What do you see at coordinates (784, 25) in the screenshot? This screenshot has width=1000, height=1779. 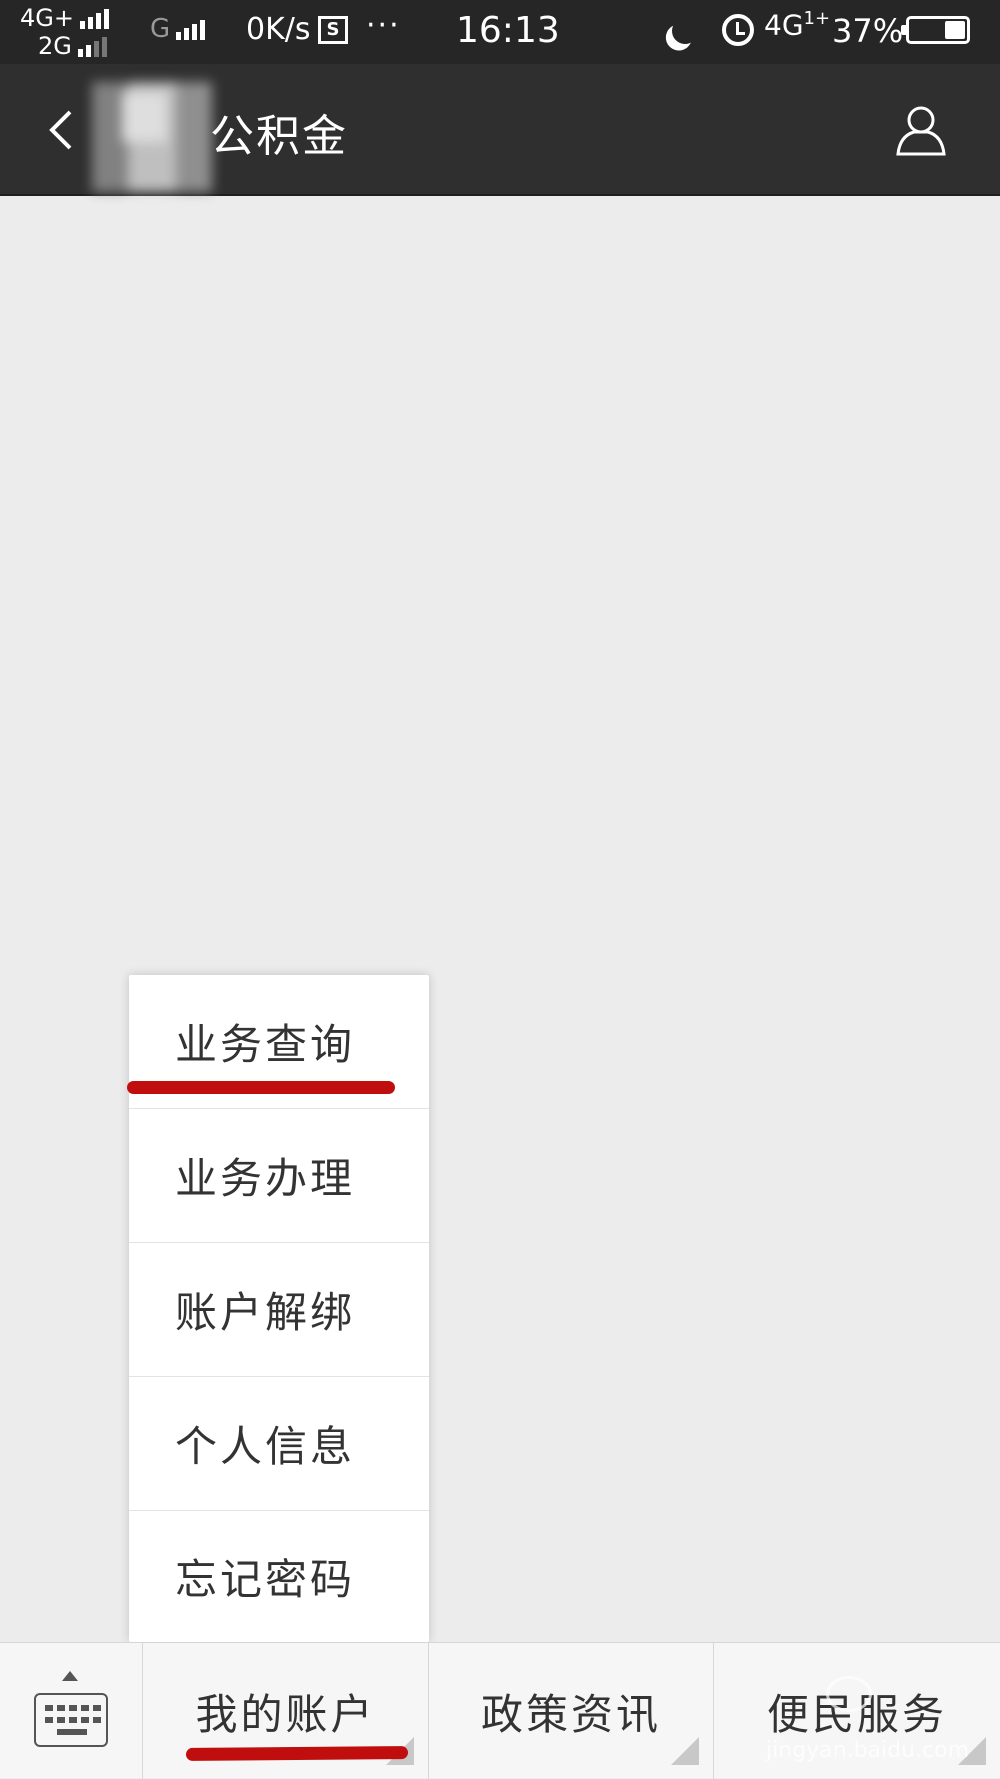 I see `network-type-right-label: 4G` at bounding box center [784, 25].